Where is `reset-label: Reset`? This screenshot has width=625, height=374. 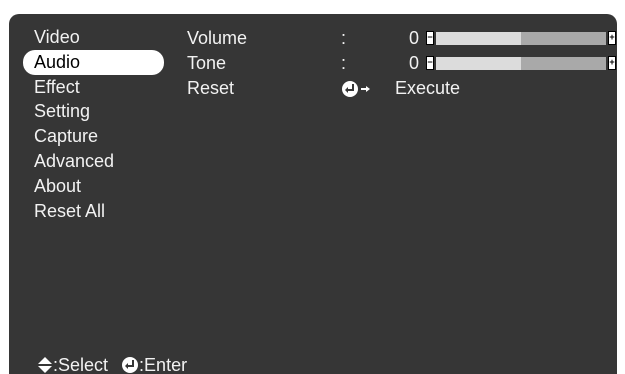
reset-label: Reset is located at coordinates (211, 88).